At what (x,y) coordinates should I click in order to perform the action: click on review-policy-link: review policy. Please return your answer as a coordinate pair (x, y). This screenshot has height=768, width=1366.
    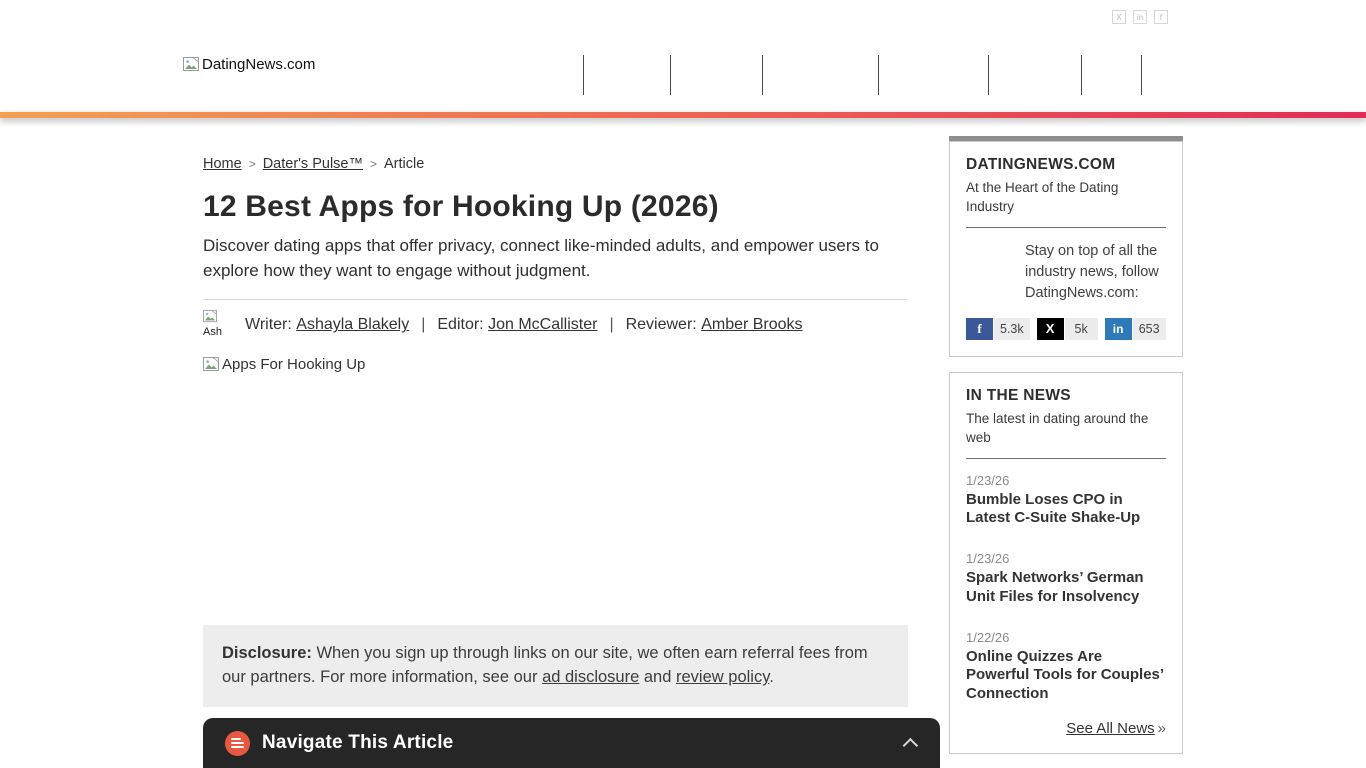
    Looking at the image, I should click on (722, 677).